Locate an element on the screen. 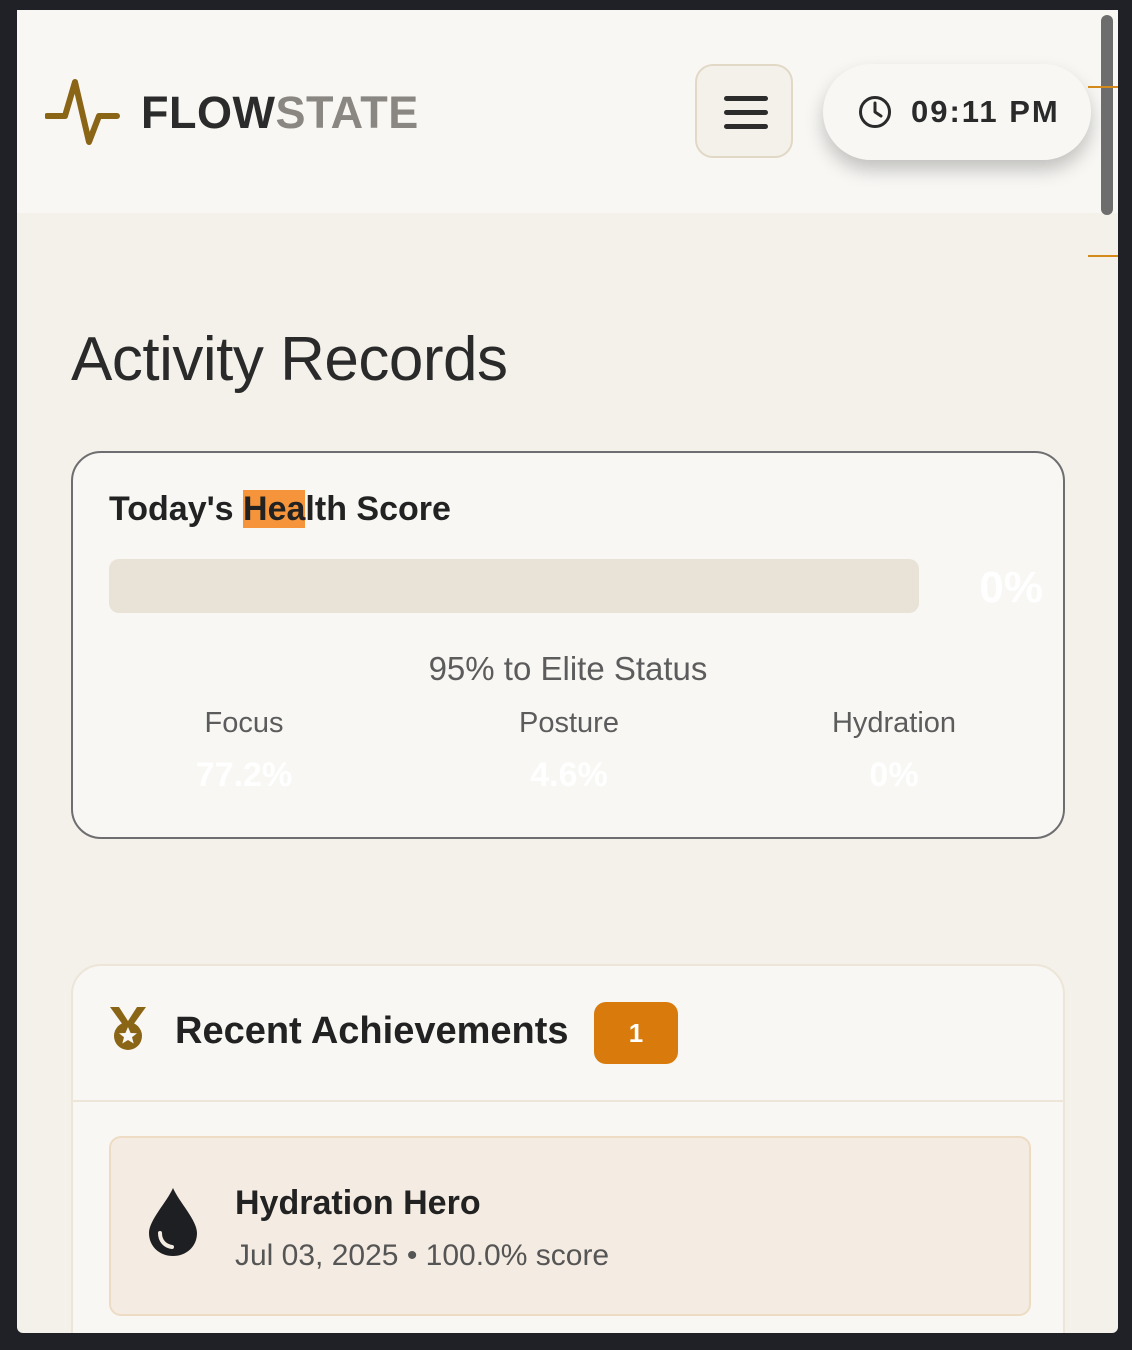 The height and width of the screenshot is (1350, 1132). achievements-header: Recent Achievements 1 is located at coordinates (568, 1034).